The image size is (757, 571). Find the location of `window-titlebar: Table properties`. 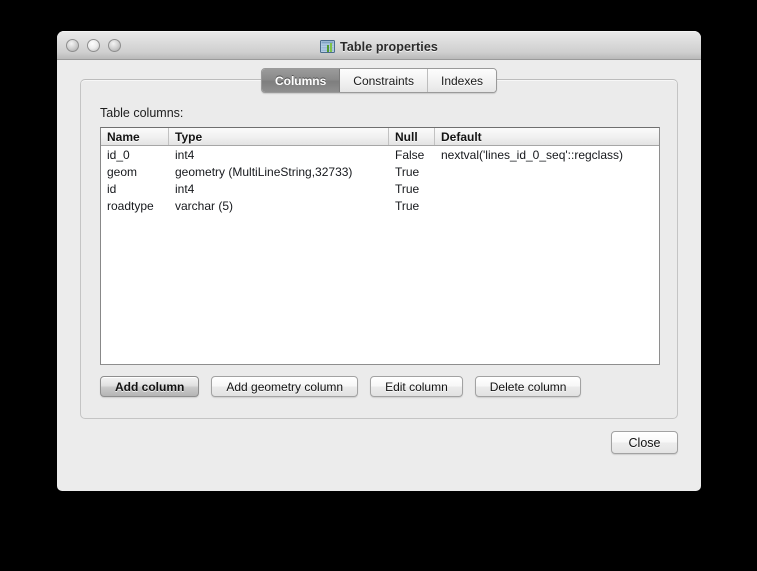

window-titlebar: Table properties is located at coordinates (379, 45).